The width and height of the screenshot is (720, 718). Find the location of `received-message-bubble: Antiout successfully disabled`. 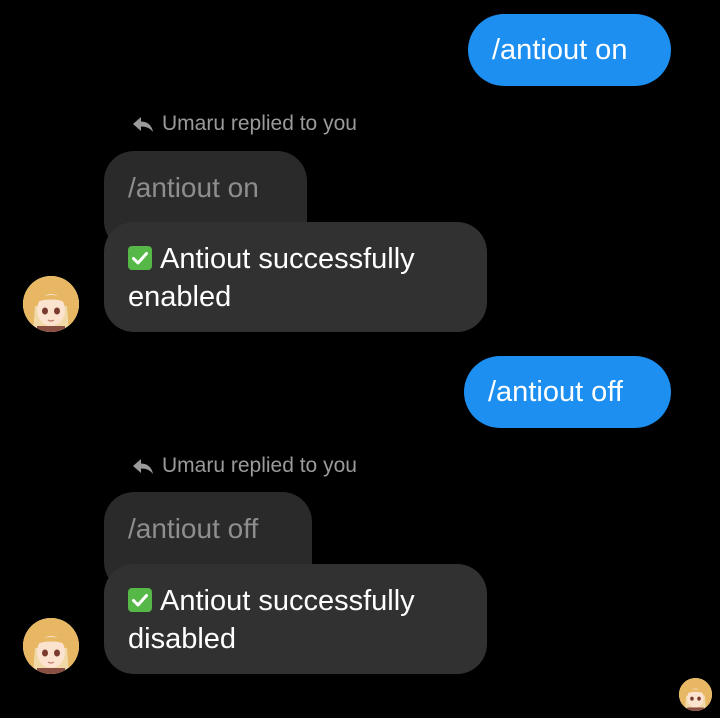

received-message-bubble: Antiout successfully disabled is located at coordinates (295, 619).